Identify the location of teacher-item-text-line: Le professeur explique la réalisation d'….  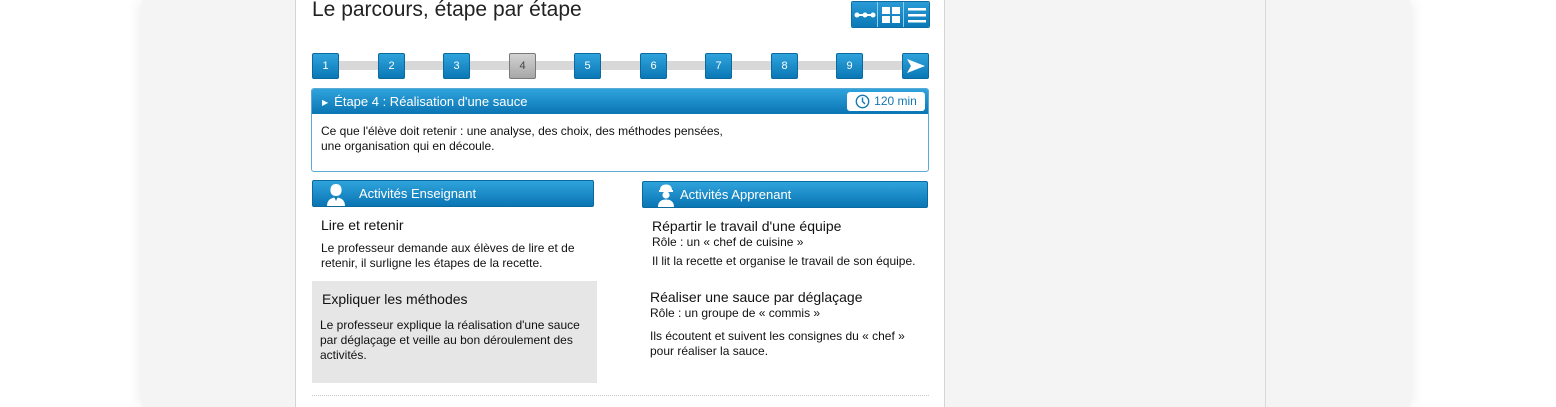
(450, 325).